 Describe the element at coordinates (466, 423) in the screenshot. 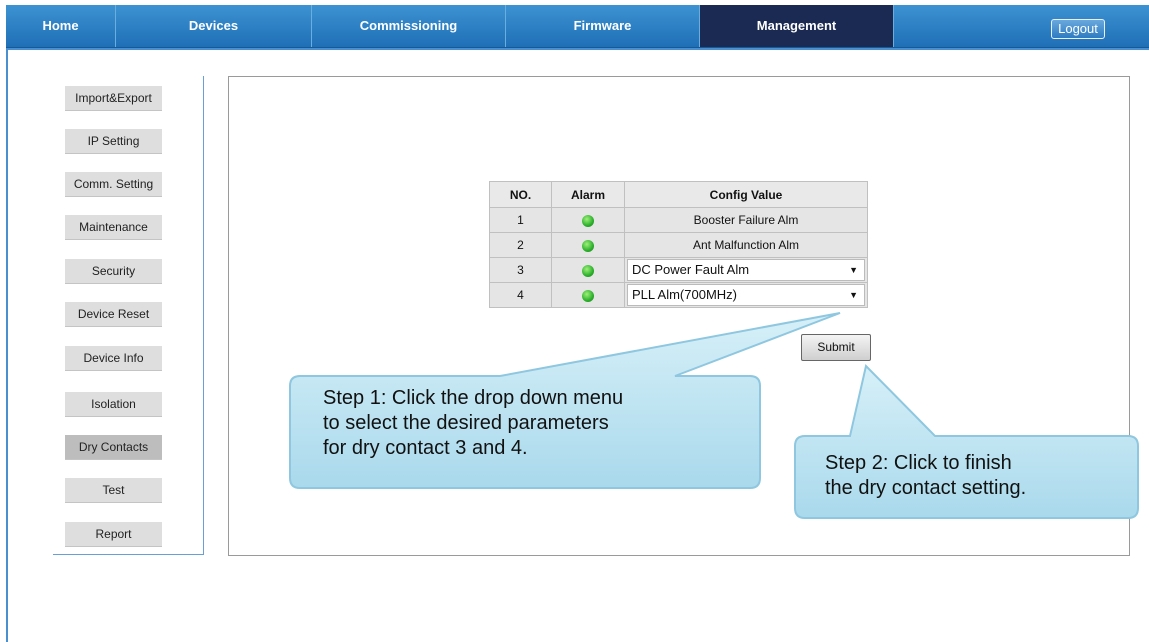

I see `callout-line: to select the desired parameters` at that location.